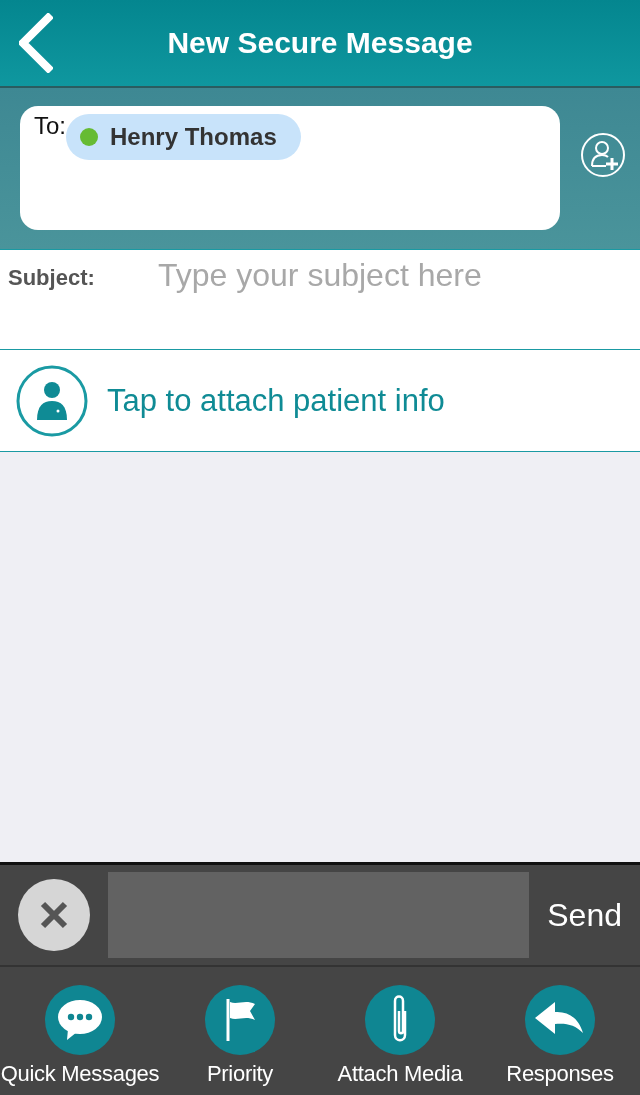 The height and width of the screenshot is (1095, 640). What do you see at coordinates (36, 43) in the screenshot?
I see `back-button` at bounding box center [36, 43].